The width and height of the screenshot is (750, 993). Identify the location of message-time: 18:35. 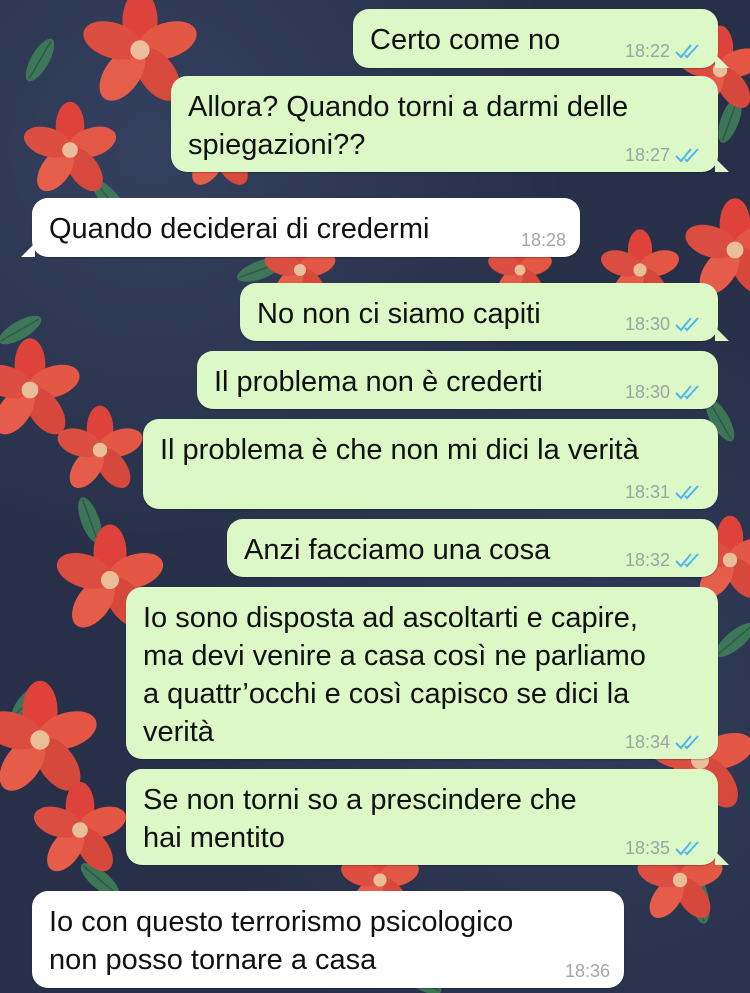
(647, 848).